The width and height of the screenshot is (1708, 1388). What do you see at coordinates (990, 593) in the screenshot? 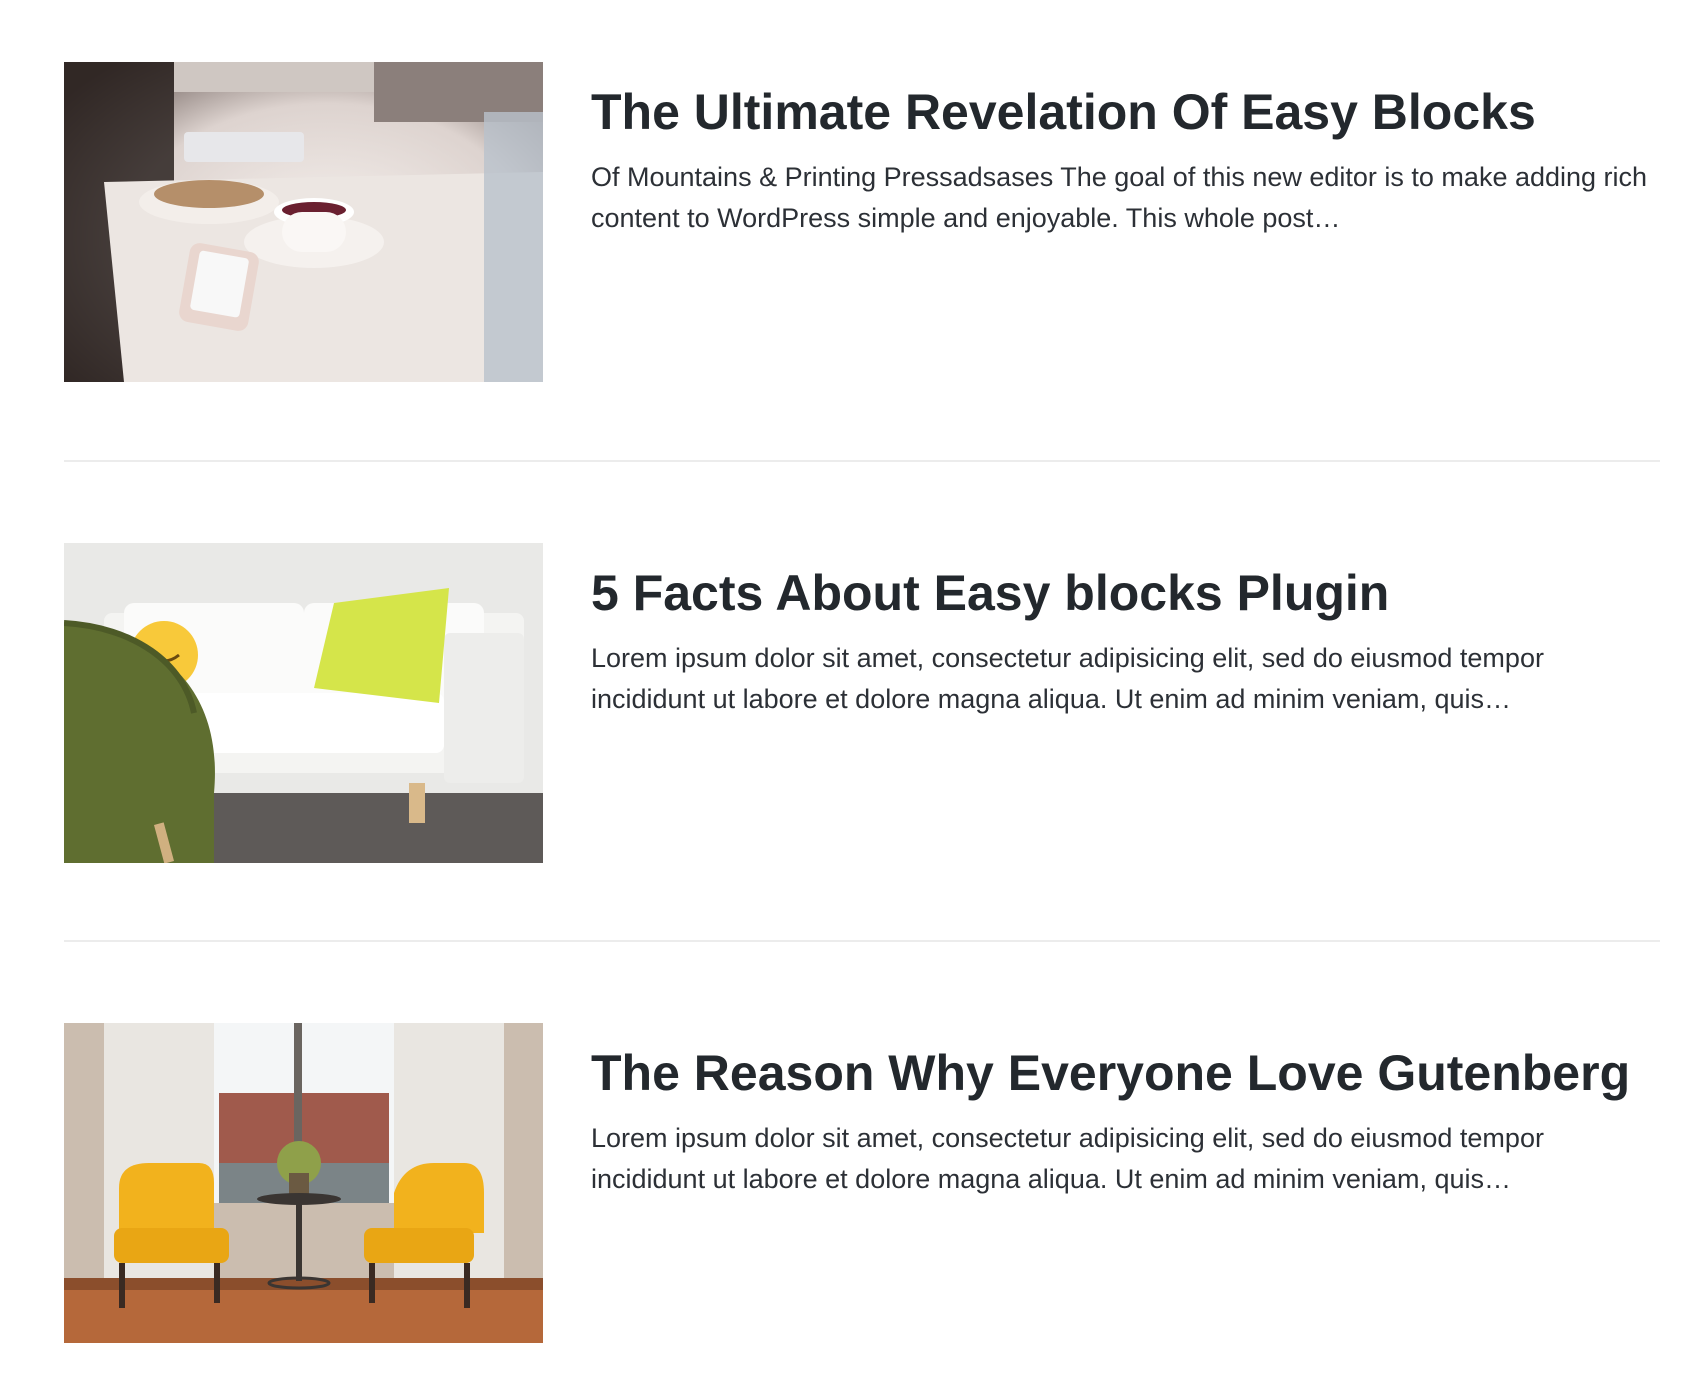
I see `post-title: 5 Facts About Easy blocks Plugin` at bounding box center [990, 593].